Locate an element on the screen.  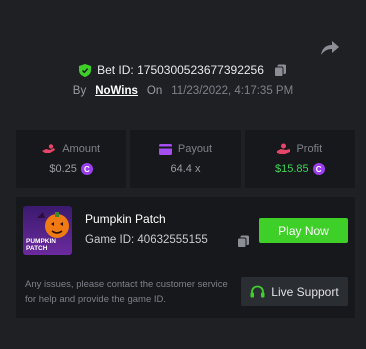
share-icon is located at coordinates (330, 48).